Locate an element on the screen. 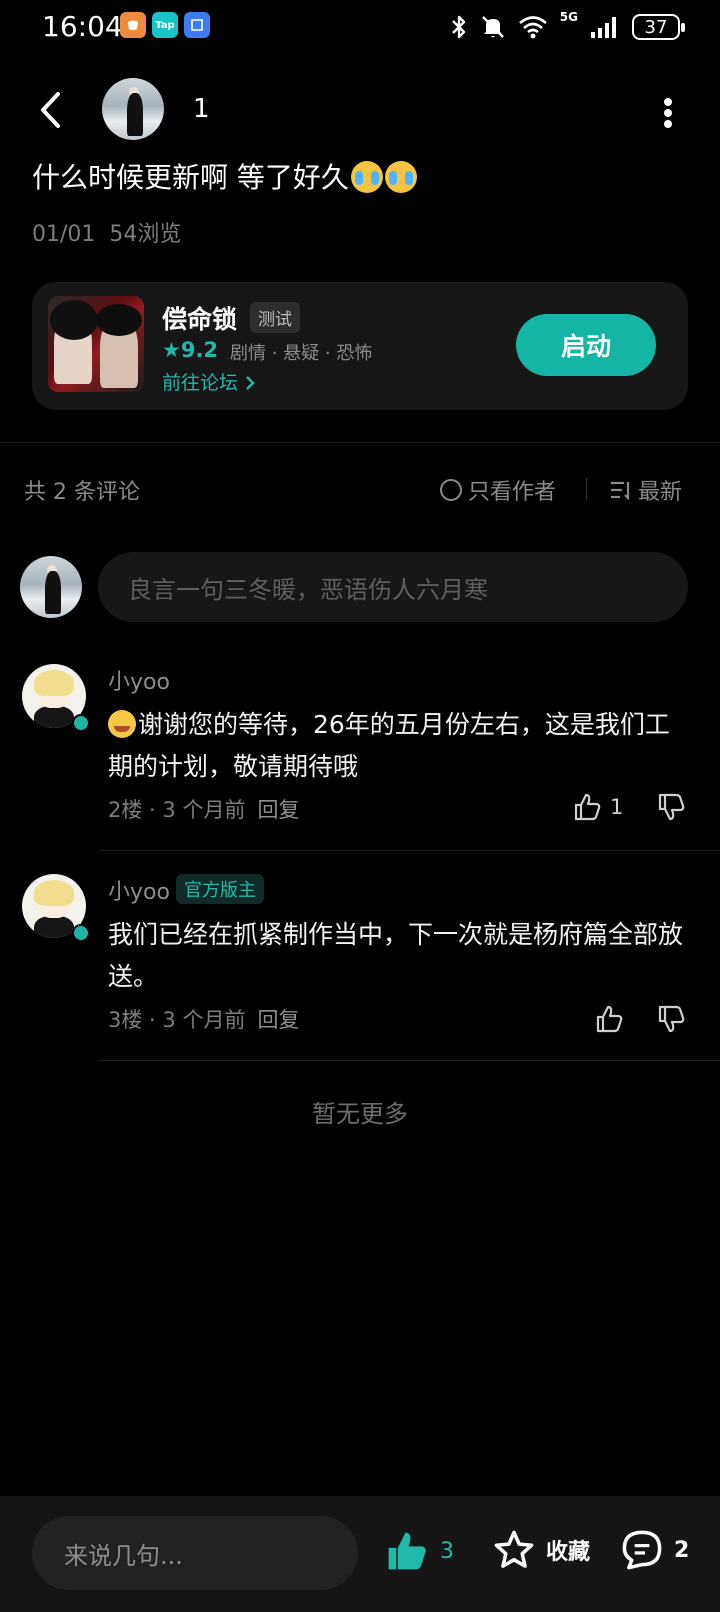 The image size is (720, 1612). bell-muted-icon is located at coordinates (492, 27).